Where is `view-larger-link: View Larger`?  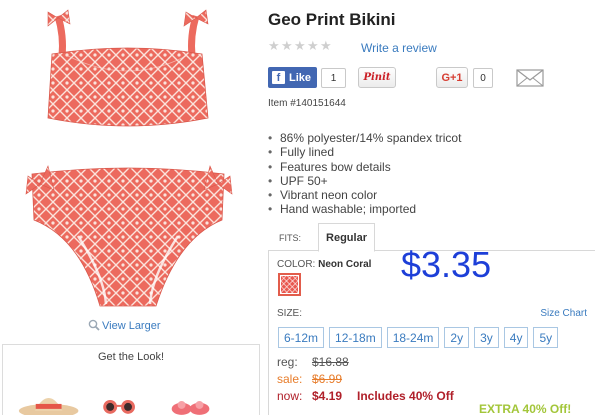 view-larger-link: View Larger is located at coordinates (124, 325).